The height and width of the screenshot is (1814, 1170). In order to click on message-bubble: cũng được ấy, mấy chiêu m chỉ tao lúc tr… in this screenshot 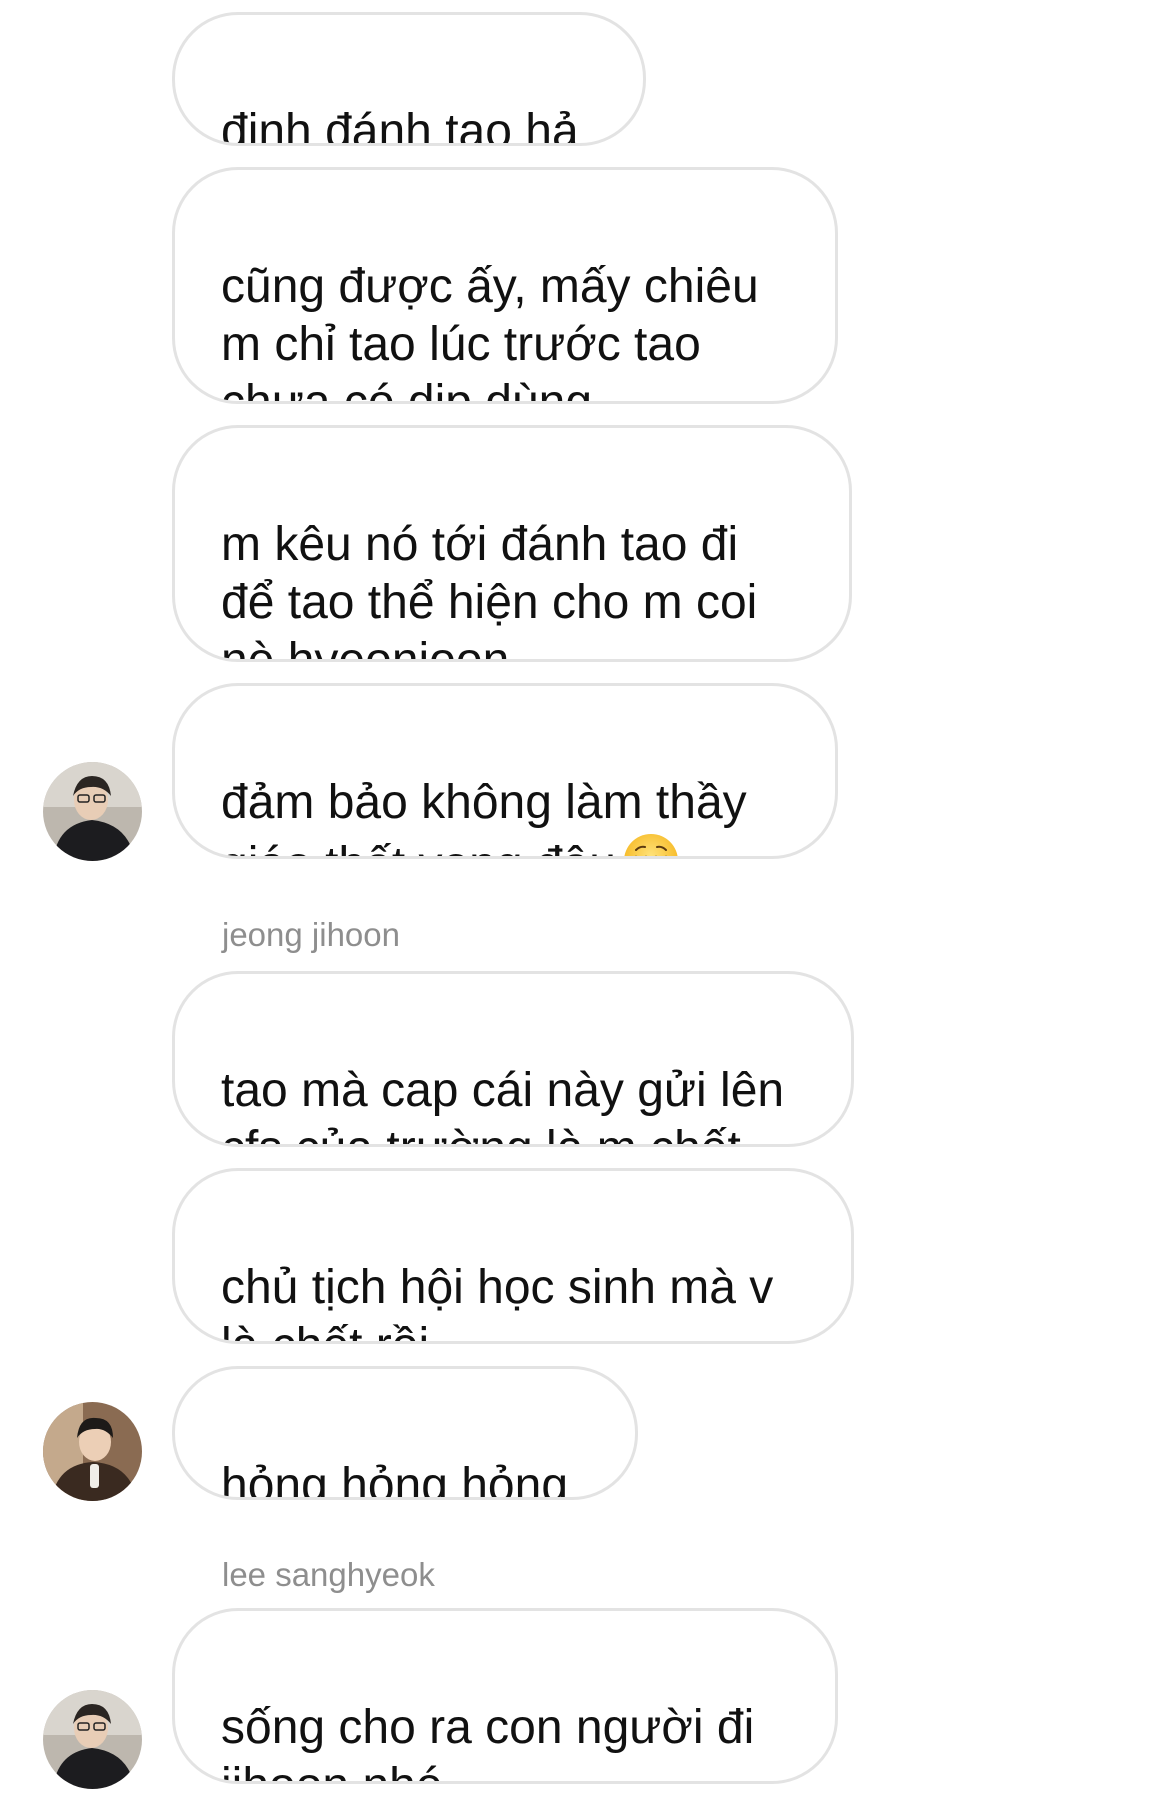, I will do `click(505, 285)`.